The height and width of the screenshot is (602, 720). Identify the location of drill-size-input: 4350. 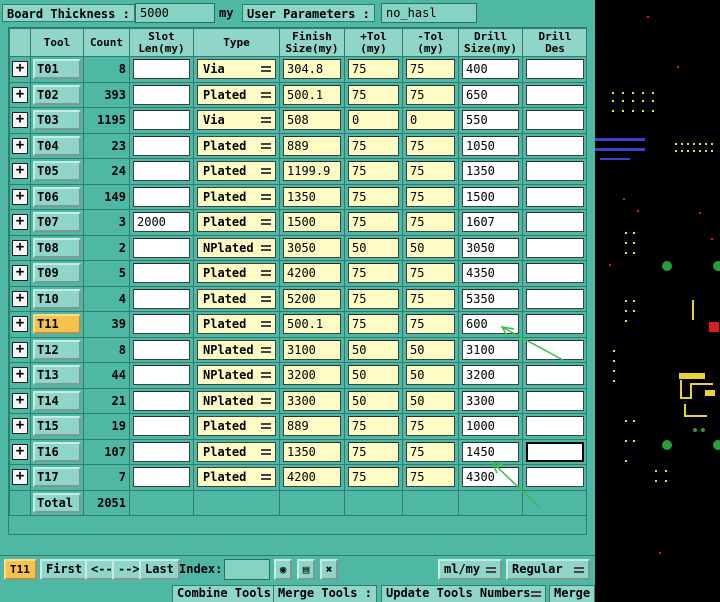
(490, 273).